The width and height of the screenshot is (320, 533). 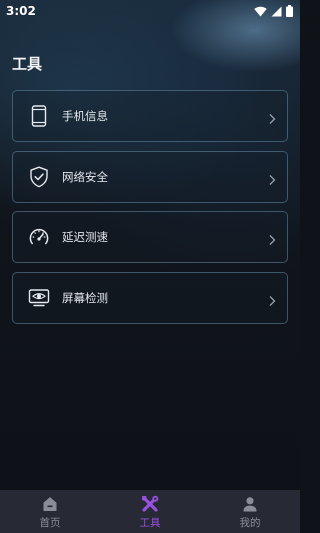 What do you see at coordinates (50, 523) in the screenshot?
I see `nav-label-home: 首页` at bounding box center [50, 523].